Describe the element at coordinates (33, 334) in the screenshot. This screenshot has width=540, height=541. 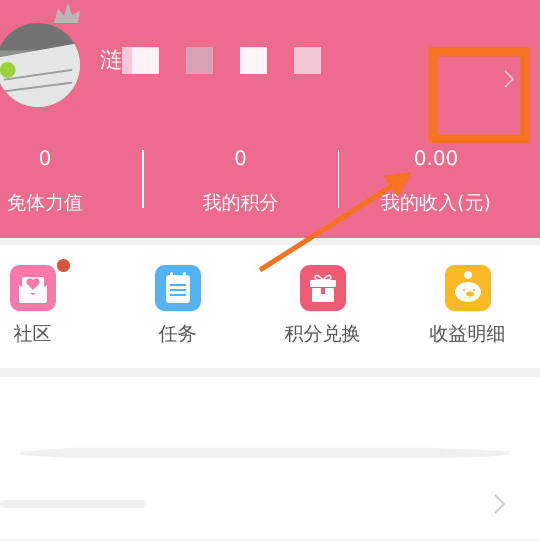
I see `shortcut-label: 社区` at that location.